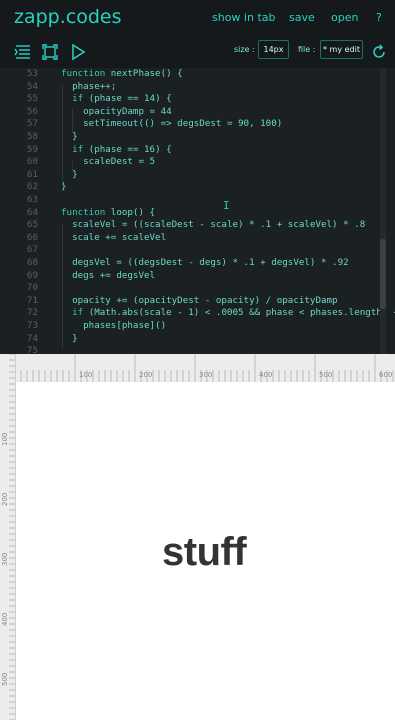 This screenshot has width=395, height=720. Describe the element at coordinates (122, 99) in the screenshot. I see `code-text: if (phase == 14) {` at that location.